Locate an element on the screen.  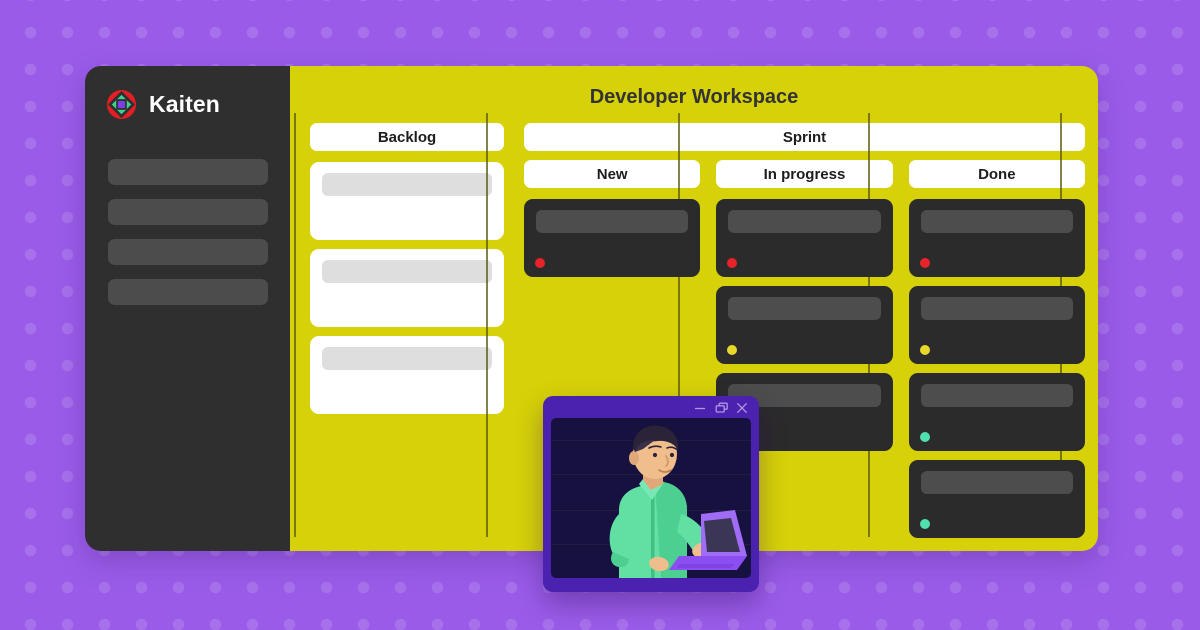
column-header-done: Done is located at coordinates (996, 174).